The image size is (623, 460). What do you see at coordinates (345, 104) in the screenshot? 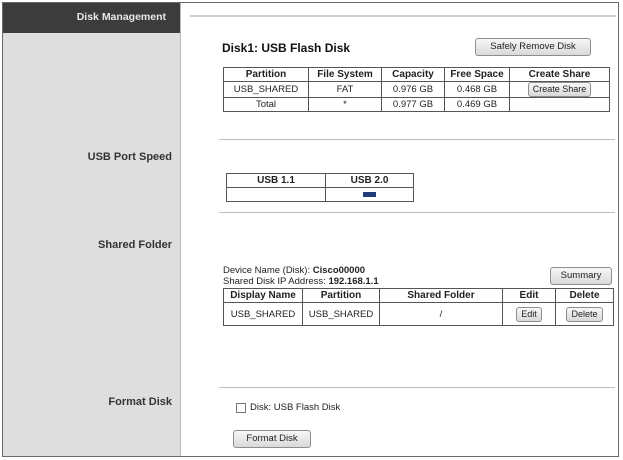
I see `filesystem-cell: *` at bounding box center [345, 104].